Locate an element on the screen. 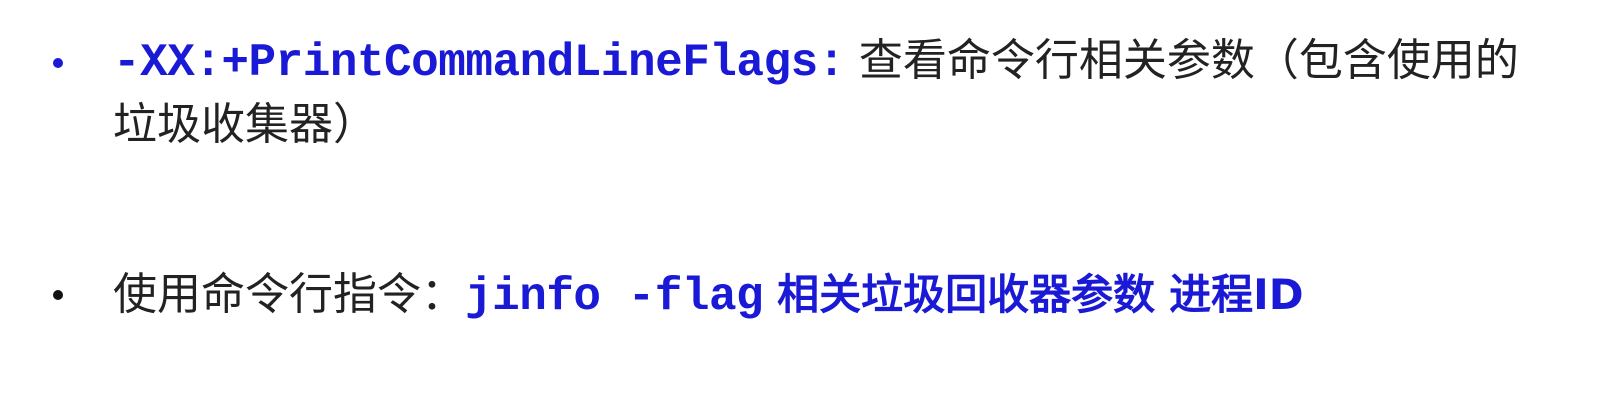 The height and width of the screenshot is (401, 1614). command-prefix: 使用命令行指令： is located at coordinates (289, 294).